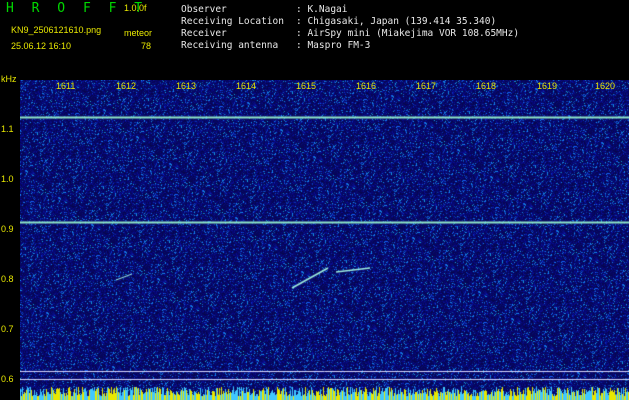 This screenshot has height=400, width=629. I want to click on x-tick-label: 1616, so click(366, 86).